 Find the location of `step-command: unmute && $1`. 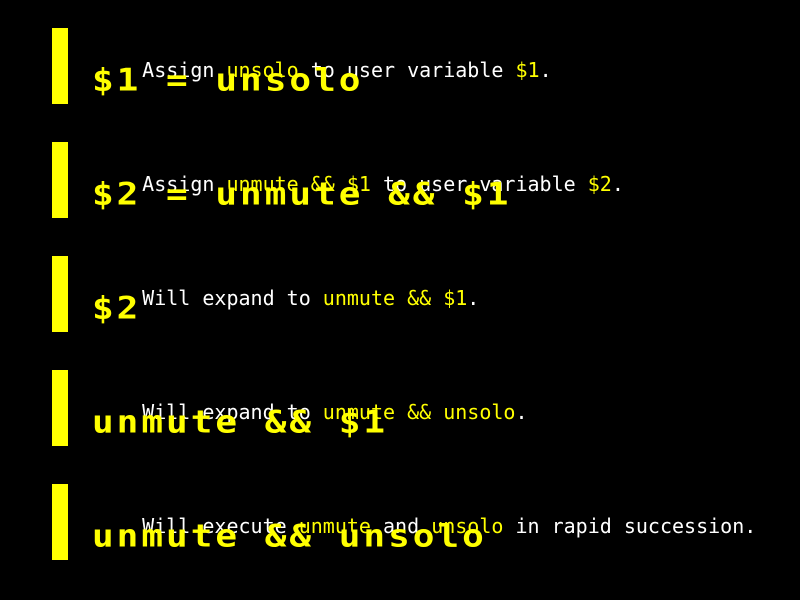

step-command: unmute && $1 is located at coordinates (240, 422).